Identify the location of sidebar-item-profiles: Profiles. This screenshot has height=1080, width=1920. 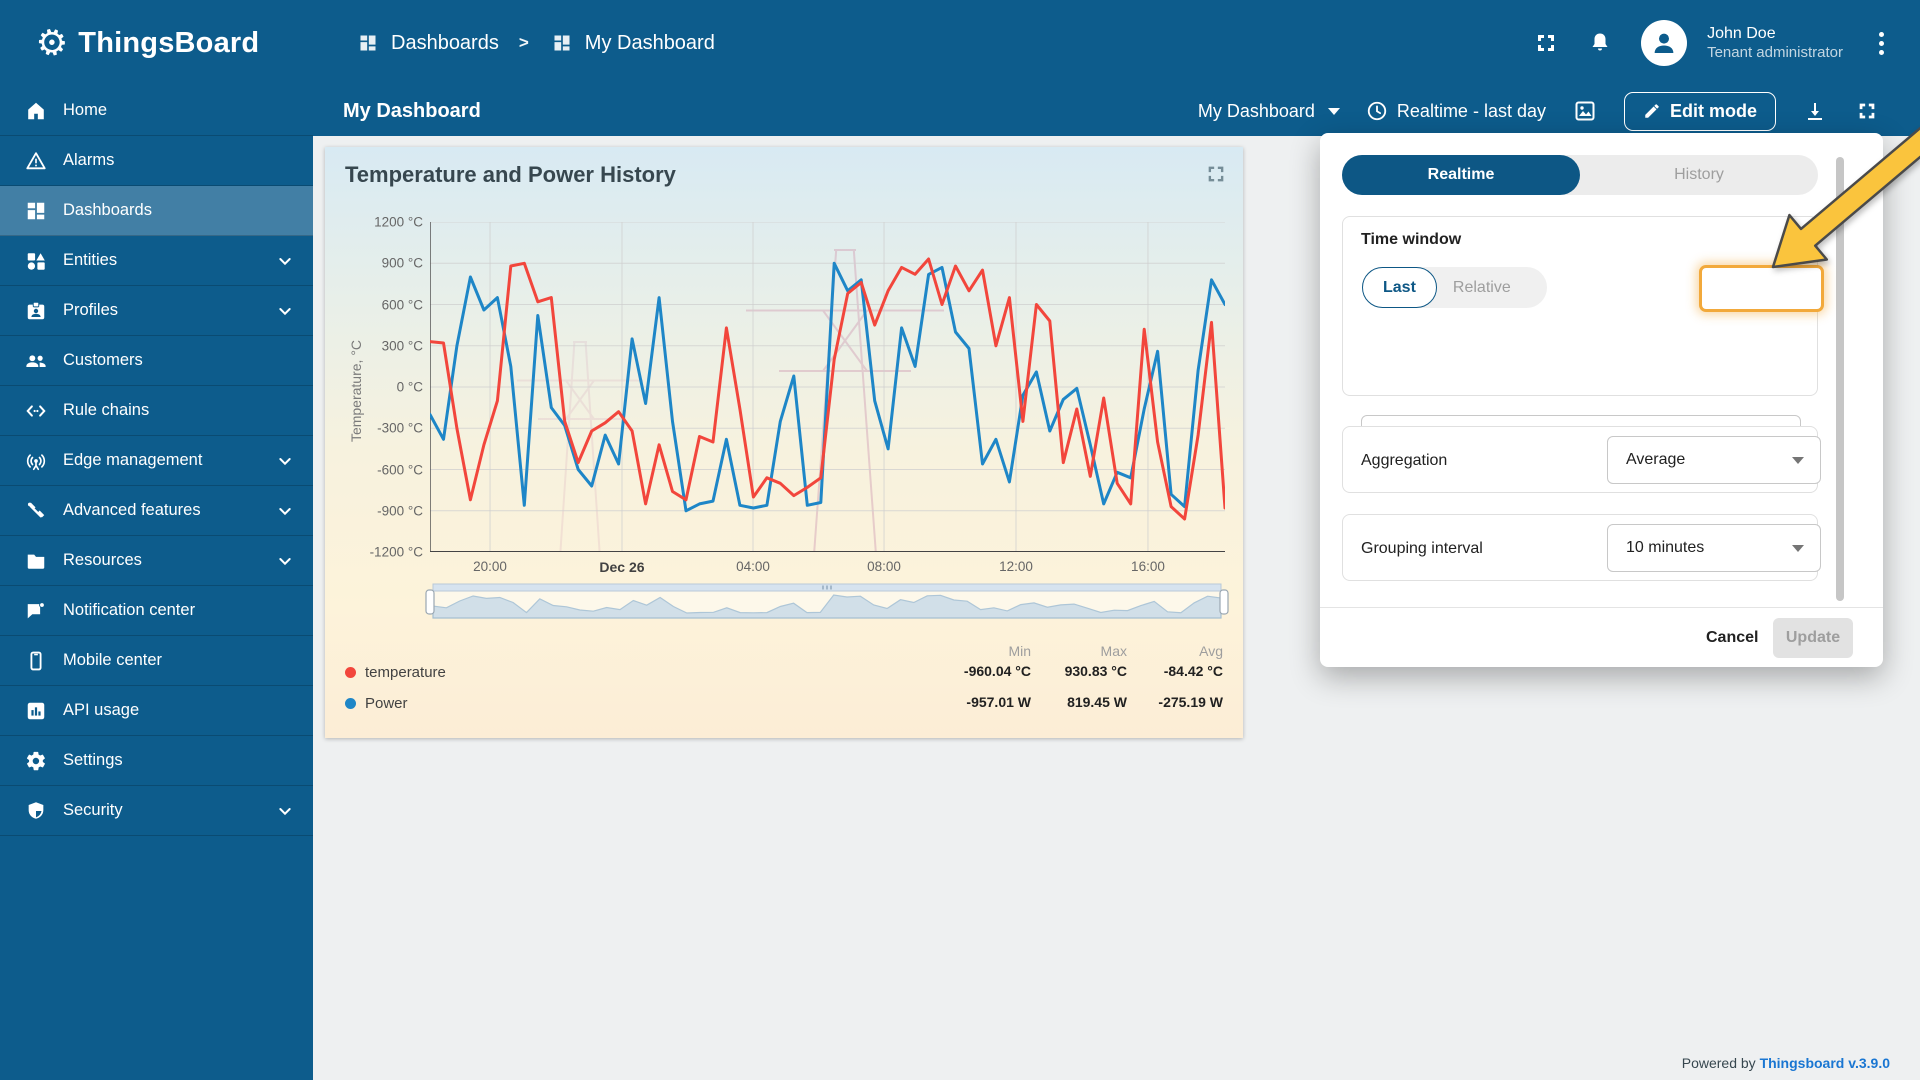
(156, 311).